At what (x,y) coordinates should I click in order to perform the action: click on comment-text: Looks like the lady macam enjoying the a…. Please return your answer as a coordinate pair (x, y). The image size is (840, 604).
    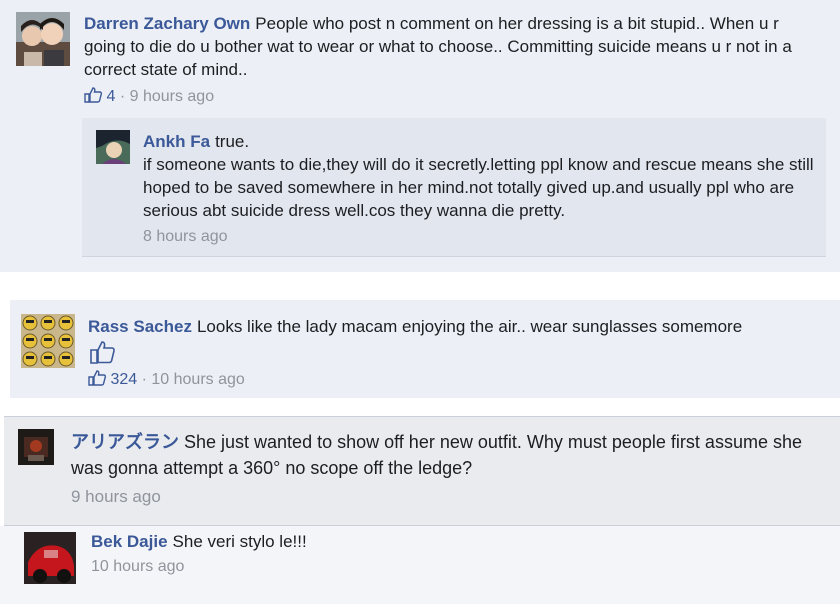
    Looking at the image, I should click on (469, 326).